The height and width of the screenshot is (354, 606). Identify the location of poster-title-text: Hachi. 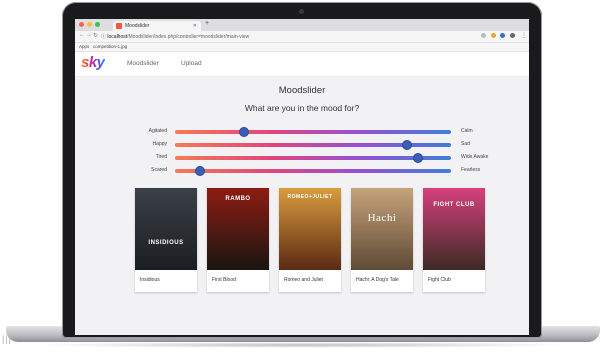
(382, 218).